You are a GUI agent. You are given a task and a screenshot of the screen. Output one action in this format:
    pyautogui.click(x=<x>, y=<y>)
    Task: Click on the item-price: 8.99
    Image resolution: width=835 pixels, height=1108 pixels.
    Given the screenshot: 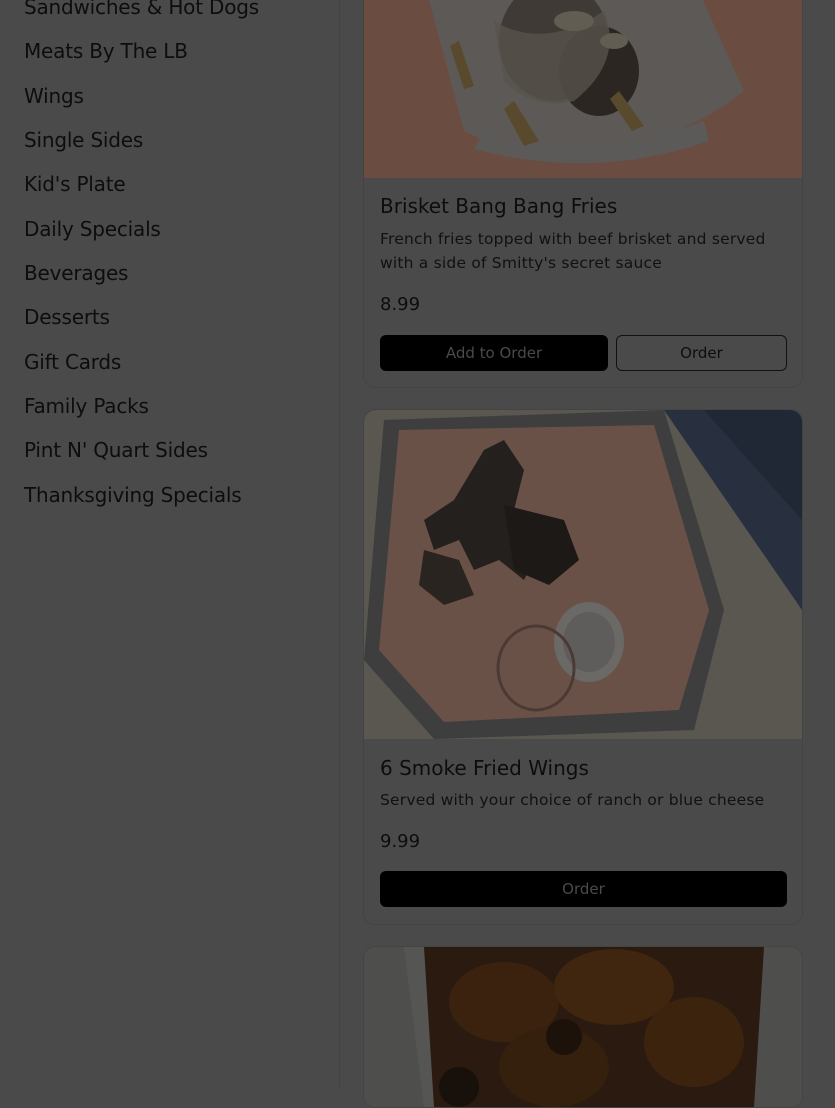 What is the action you would take?
    pyautogui.click(x=400, y=304)
    